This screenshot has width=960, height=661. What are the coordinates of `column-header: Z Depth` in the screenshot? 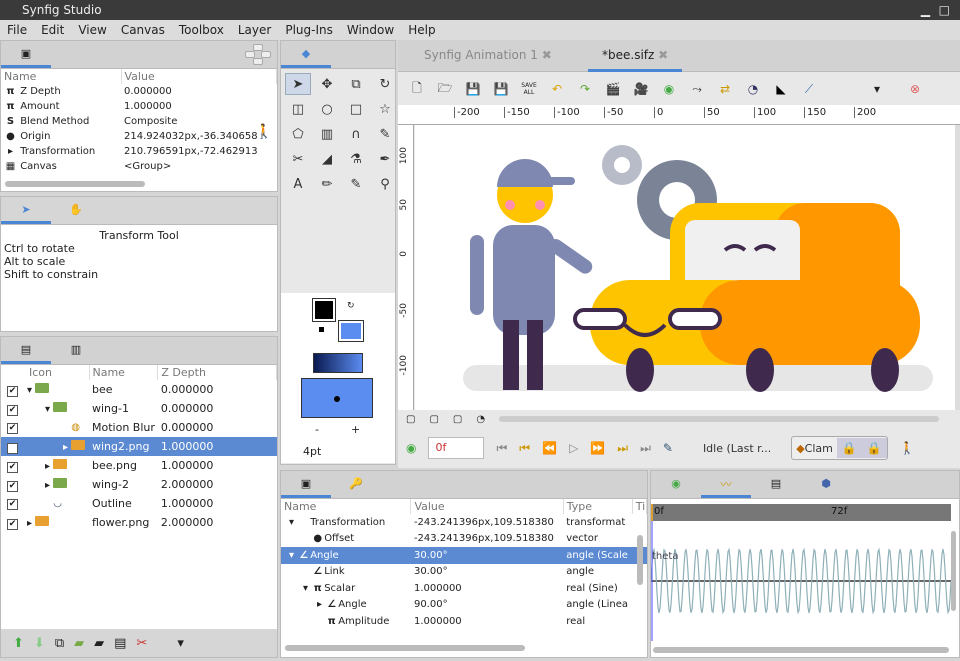 It's located at (217, 372).